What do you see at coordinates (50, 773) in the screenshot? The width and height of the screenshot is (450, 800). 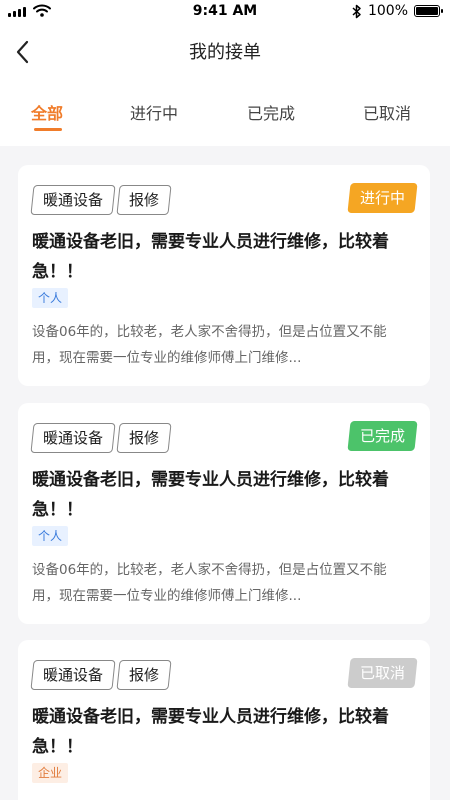 I see `customer-type-badge: 企业` at bounding box center [50, 773].